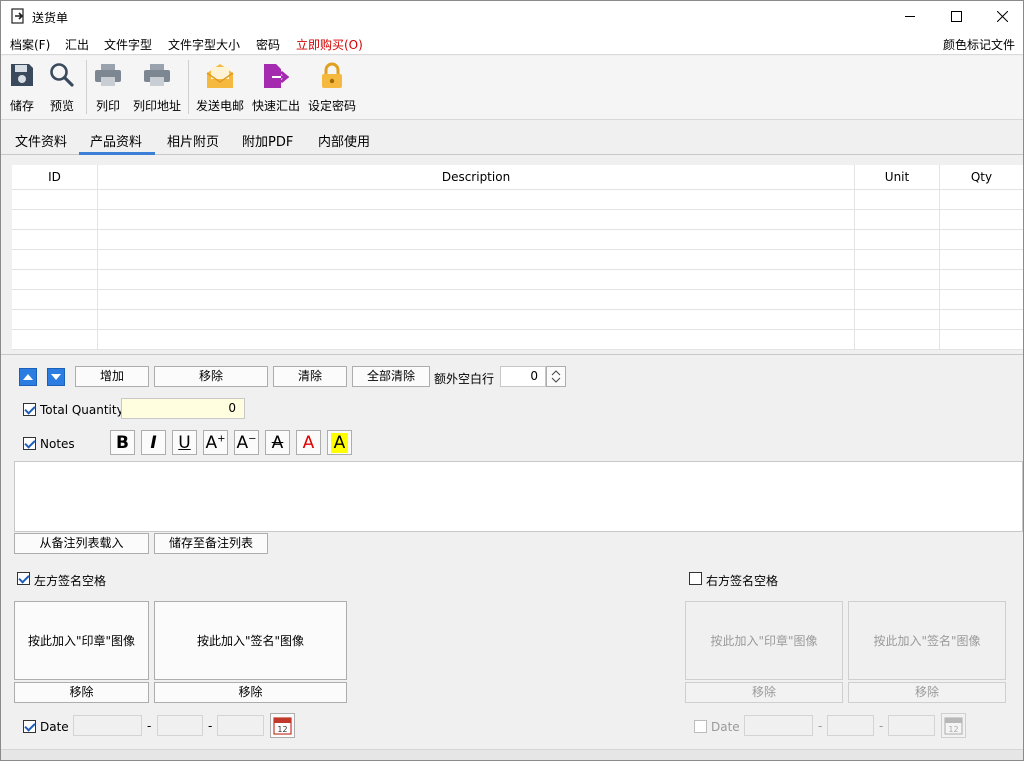 The image size is (1024, 761). What do you see at coordinates (153, 442) in the screenshot?
I see `italic-button: I` at bounding box center [153, 442].